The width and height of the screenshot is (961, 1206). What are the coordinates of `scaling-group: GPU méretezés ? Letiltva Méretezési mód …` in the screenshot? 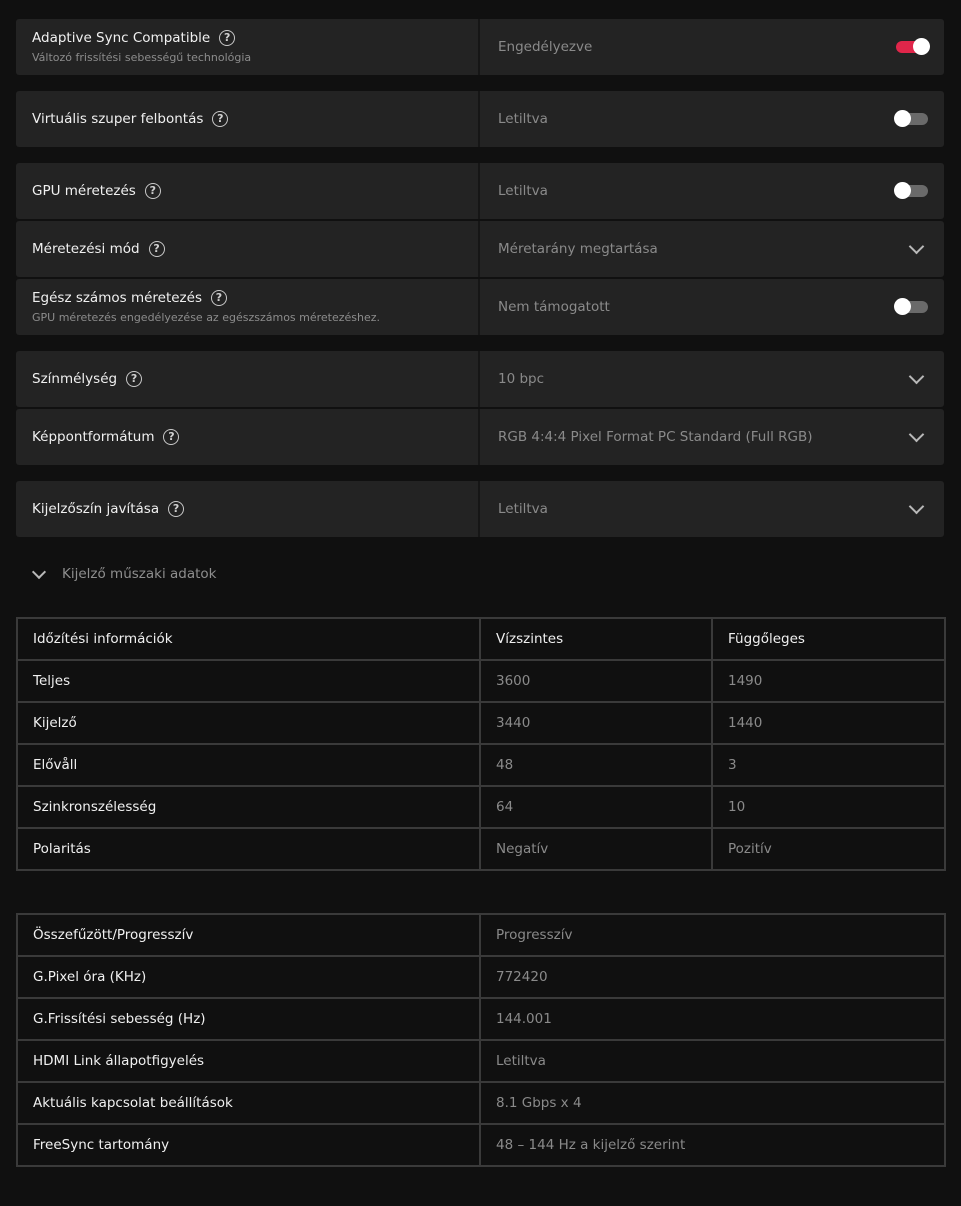 It's located at (480, 249).